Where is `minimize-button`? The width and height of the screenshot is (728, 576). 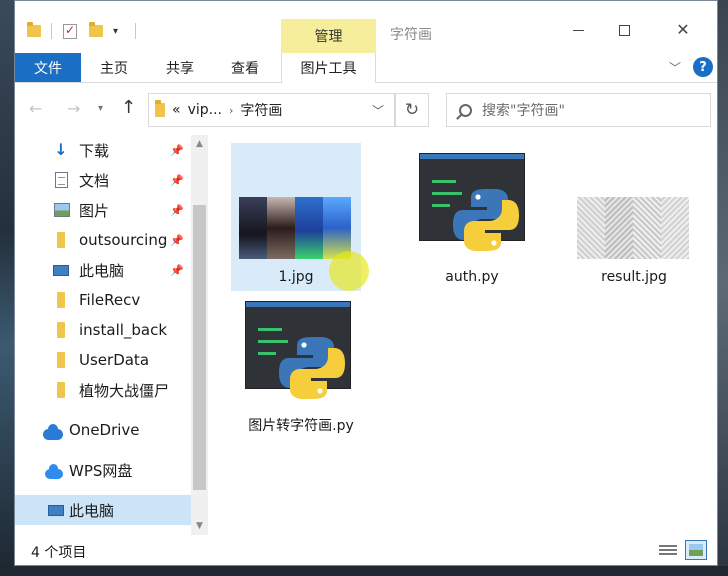 minimize-button is located at coordinates (578, 30).